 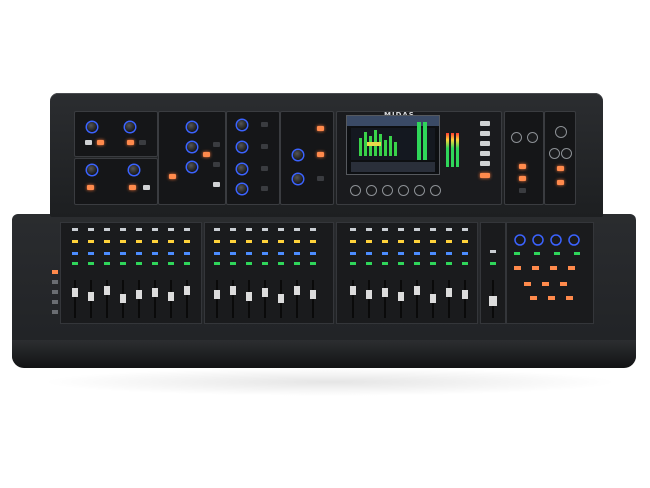 What do you see at coordinates (55, 297) in the screenshot?
I see `navigation-buttons` at bounding box center [55, 297].